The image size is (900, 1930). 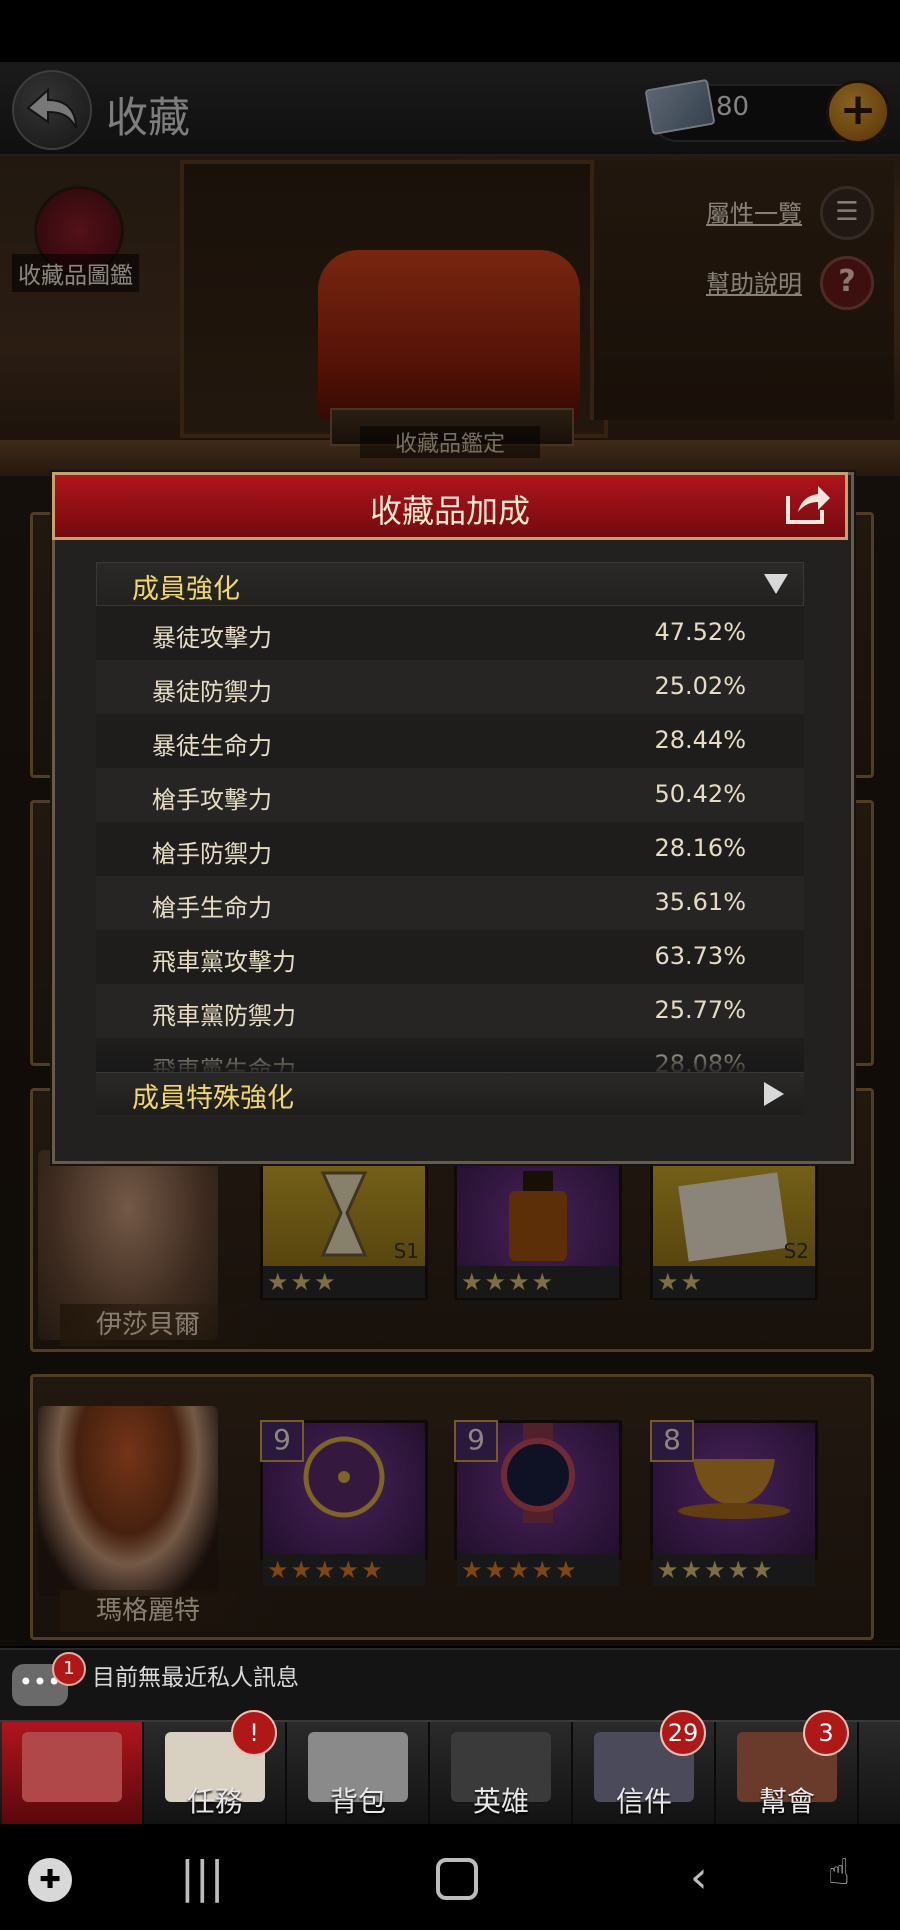 I want to click on section-title: 成員特殊強化, so click(x=213, y=1098).